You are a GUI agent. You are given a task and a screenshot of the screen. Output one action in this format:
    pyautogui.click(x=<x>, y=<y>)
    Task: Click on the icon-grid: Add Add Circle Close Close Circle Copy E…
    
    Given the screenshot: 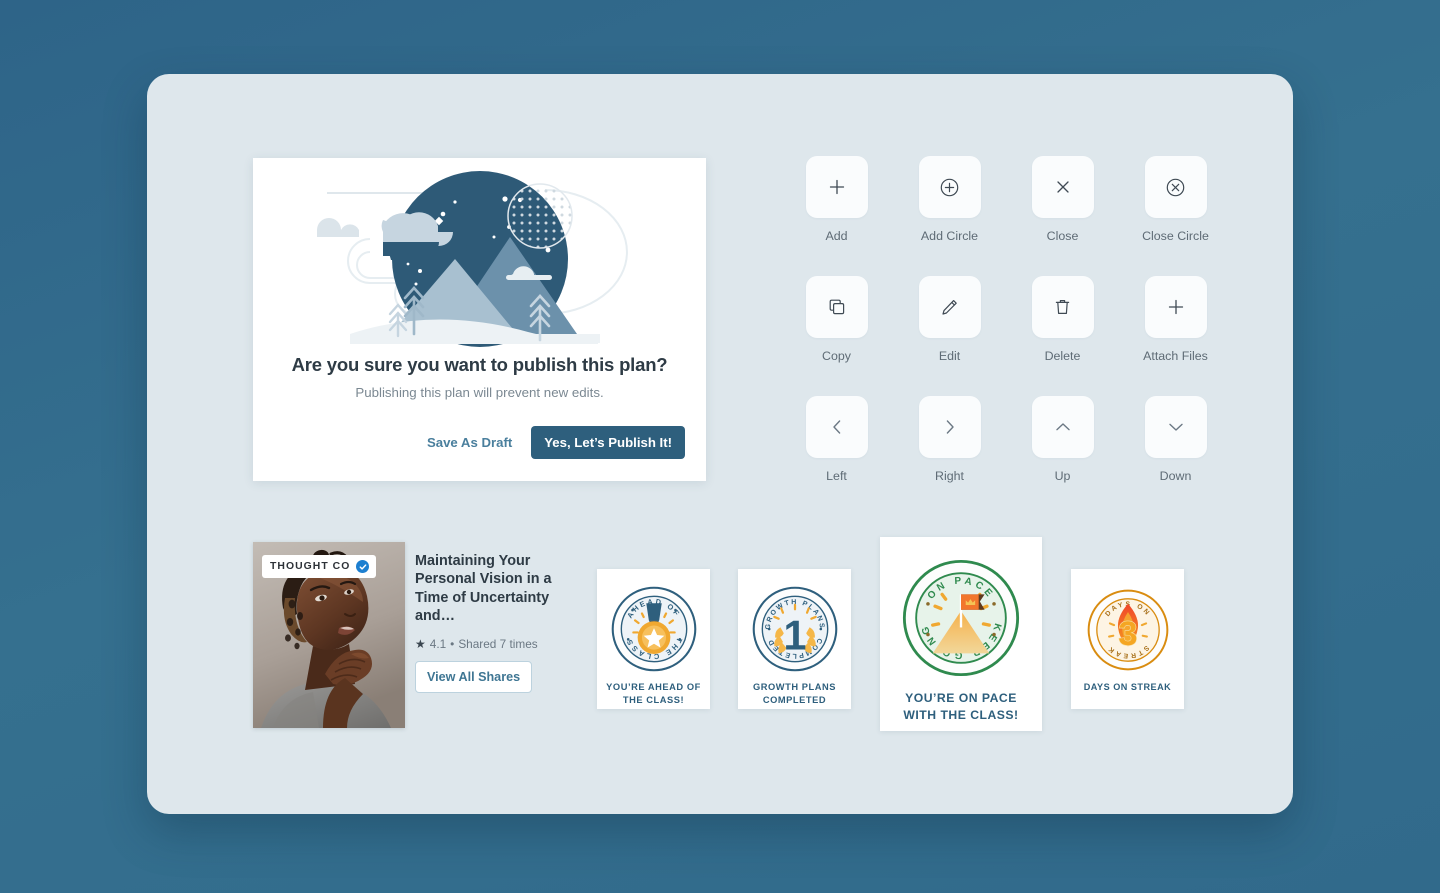 What is the action you would take?
    pyautogui.click(x=1006, y=319)
    